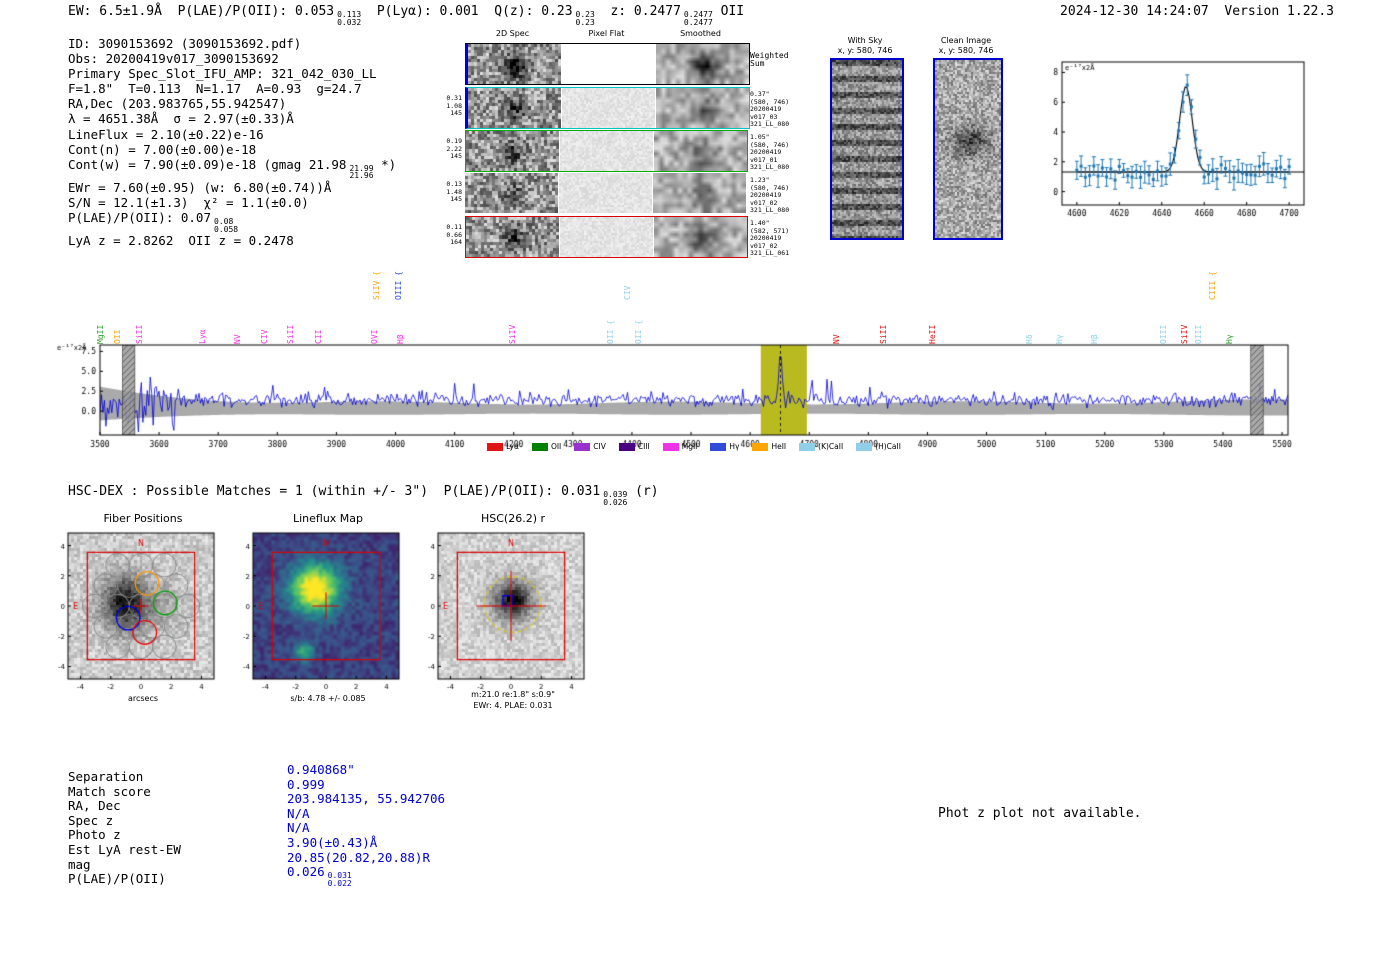 This screenshot has width=1400, height=953. Describe the element at coordinates (94, 806) in the screenshot. I see `match-field-label: RA, Dec` at that location.